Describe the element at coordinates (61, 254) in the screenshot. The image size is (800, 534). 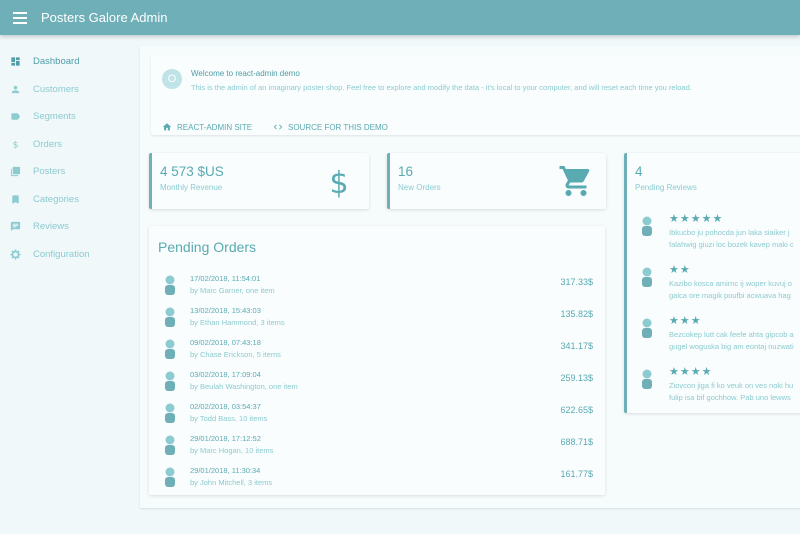
I see `sidebar-item-label: Configuration` at that location.